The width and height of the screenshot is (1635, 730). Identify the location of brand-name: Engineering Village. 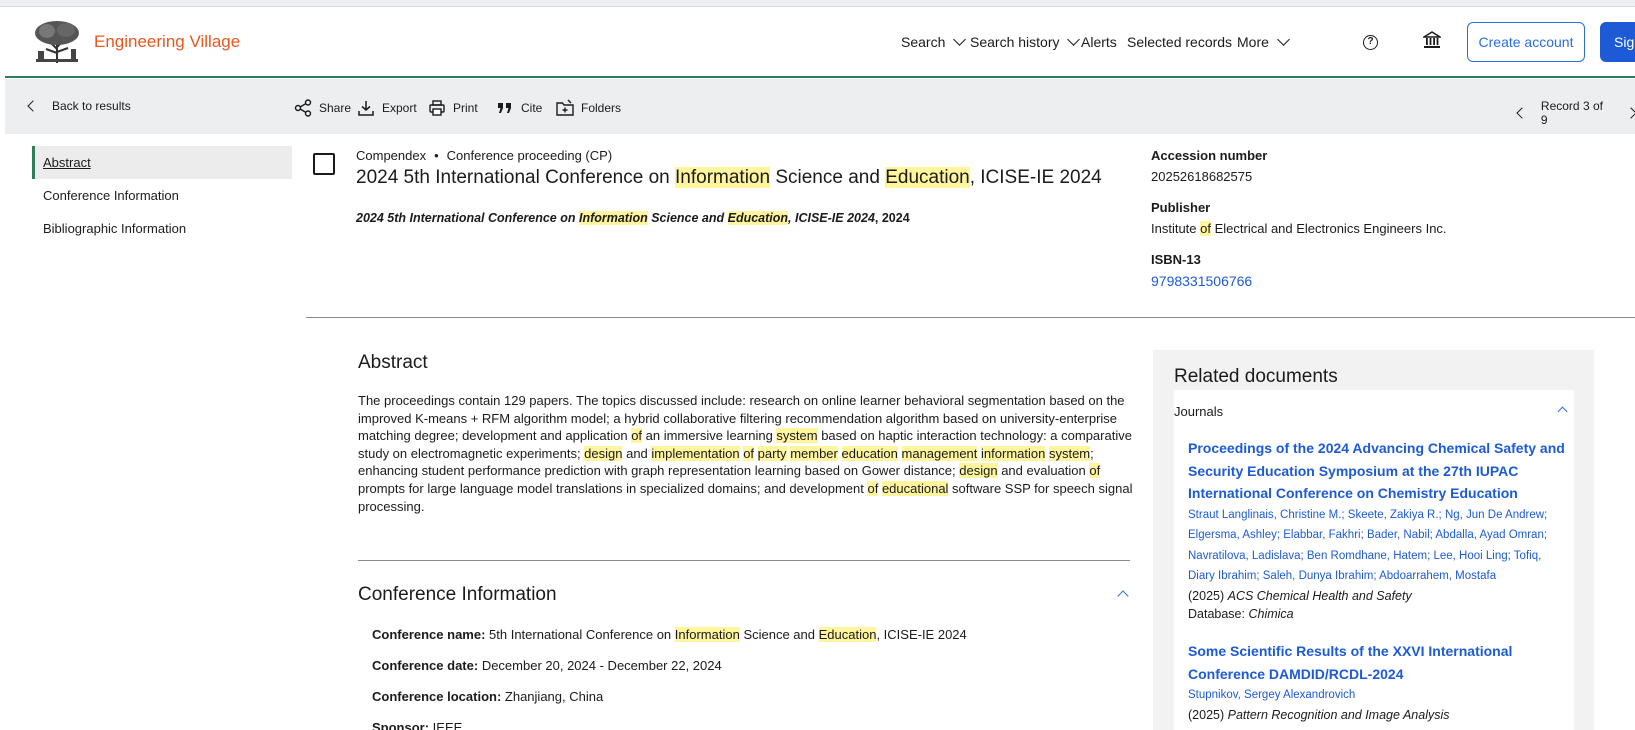
(167, 42).